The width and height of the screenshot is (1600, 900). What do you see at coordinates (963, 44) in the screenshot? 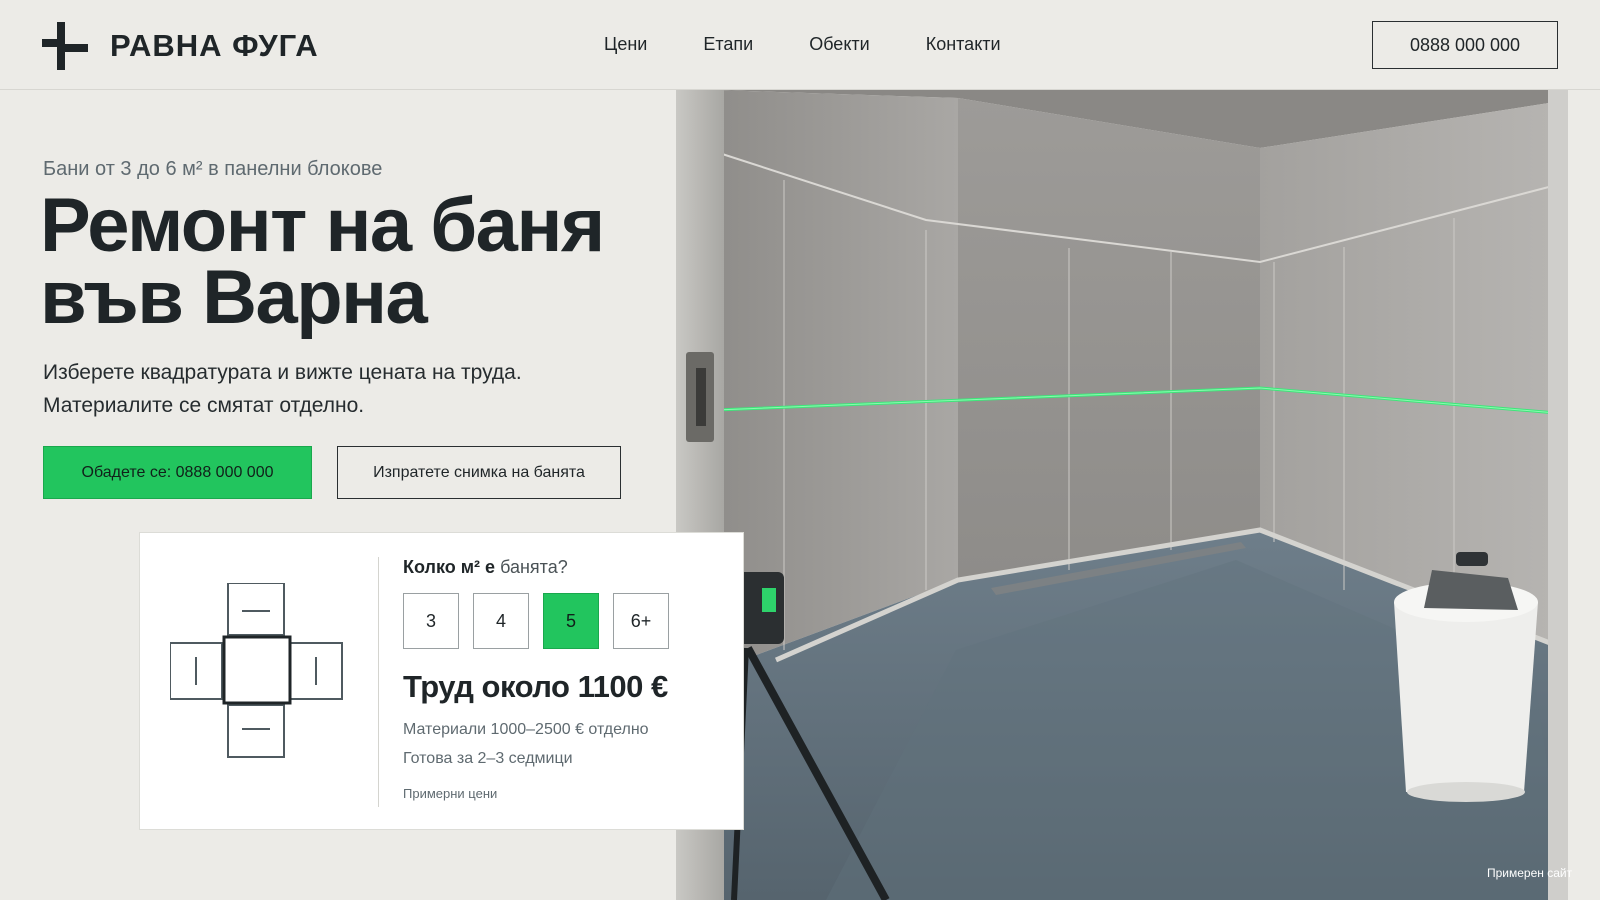
I see `nav-link-contacts: Контакти` at bounding box center [963, 44].